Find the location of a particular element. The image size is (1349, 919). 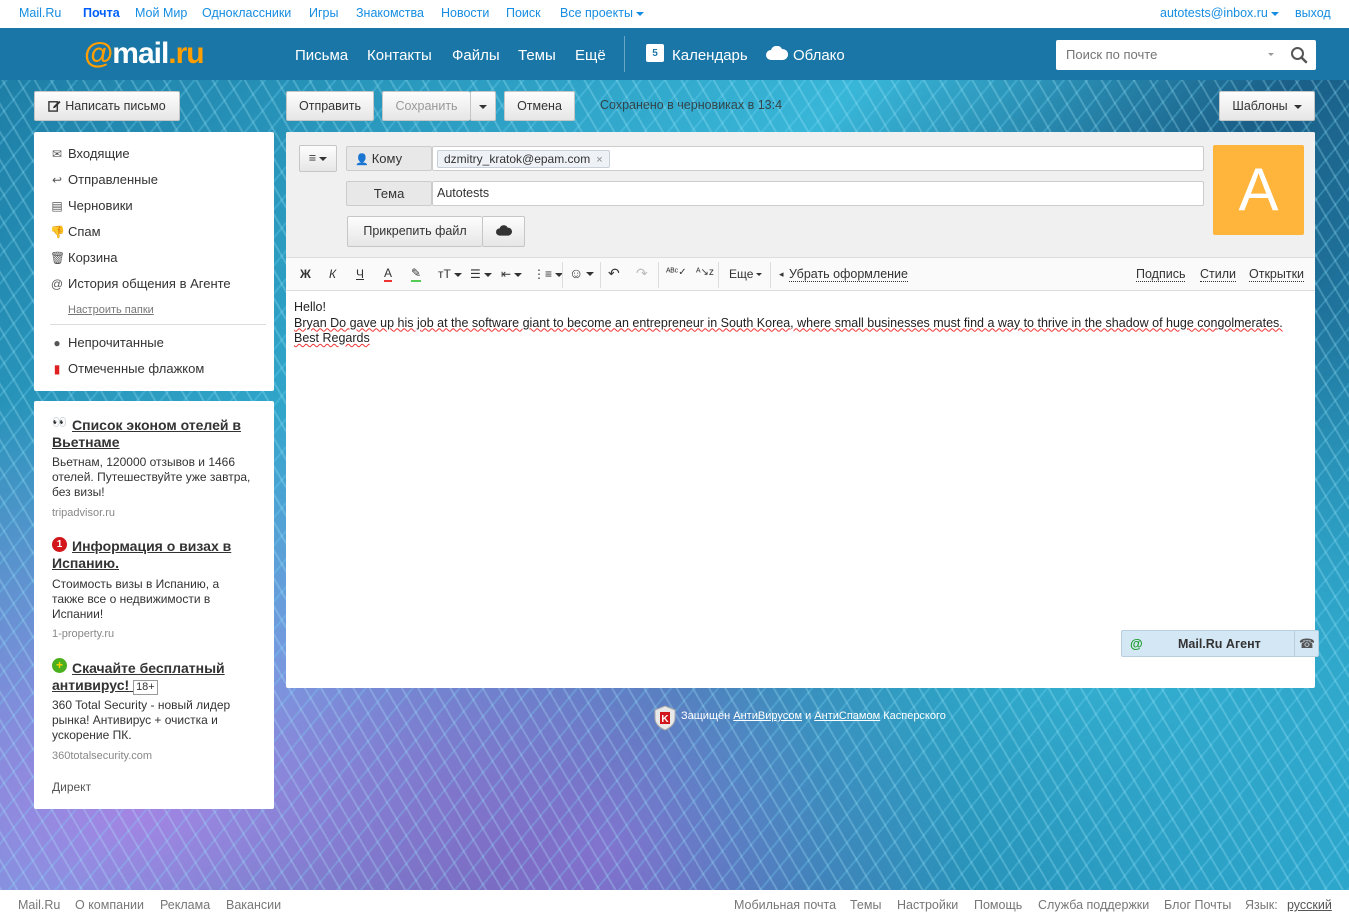

topbar-link-mymir: Мой Мир is located at coordinates (161, 13).